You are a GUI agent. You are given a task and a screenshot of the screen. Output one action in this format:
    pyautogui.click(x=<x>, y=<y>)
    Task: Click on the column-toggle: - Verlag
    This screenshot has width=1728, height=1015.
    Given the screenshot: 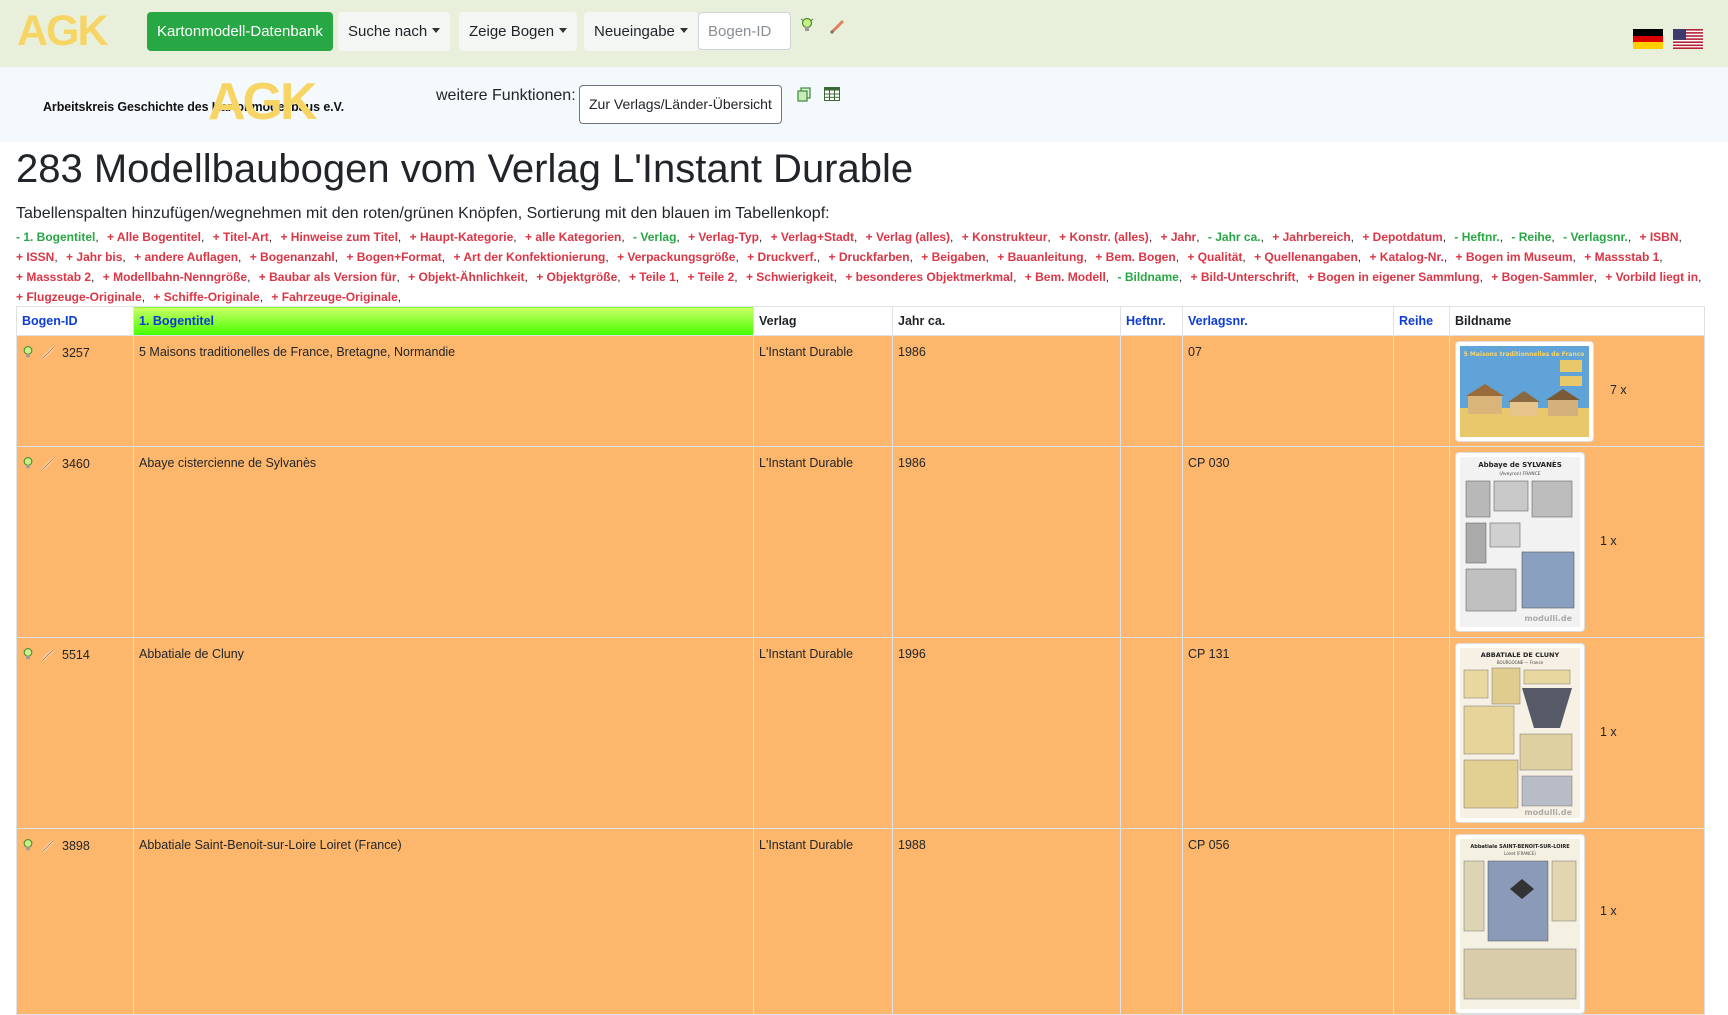 What is the action you would take?
    pyautogui.click(x=654, y=237)
    